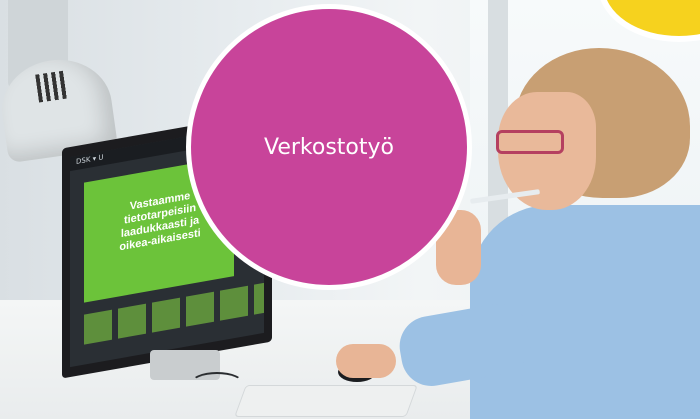 The width and height of the screenshot is (700, 419). Describe the element at coordinates (530, 142) in the screenshot. I see `glasses` at that location.